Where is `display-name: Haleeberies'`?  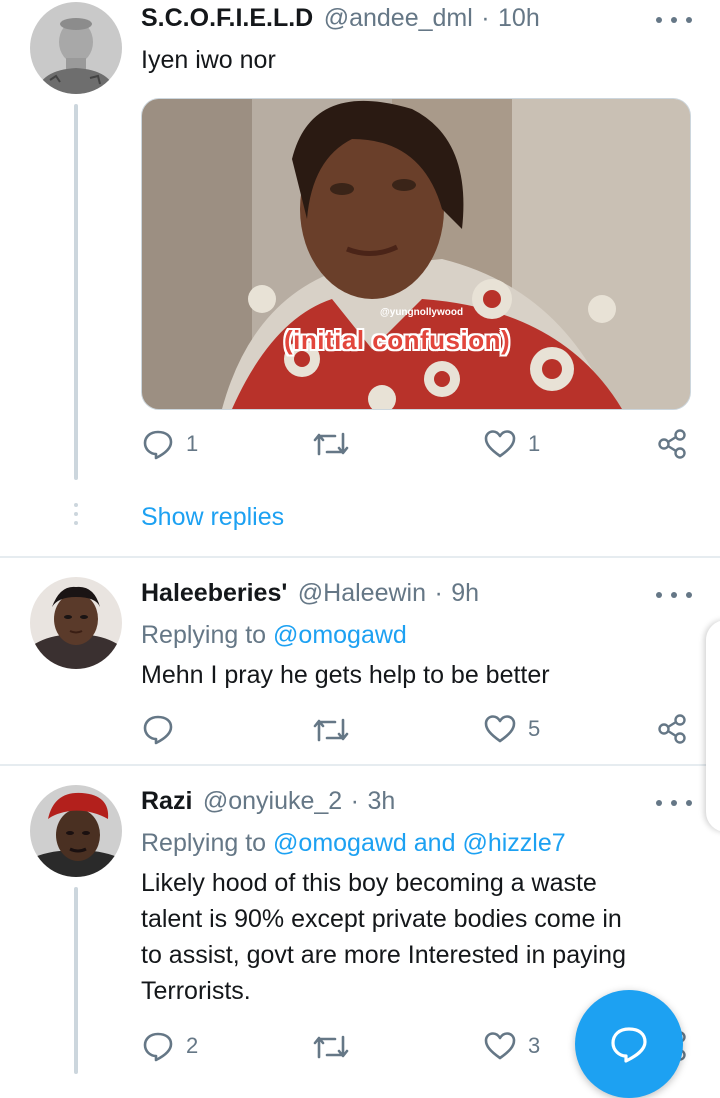
display-name: Haleeberies' is located at coordinates (214, 593).